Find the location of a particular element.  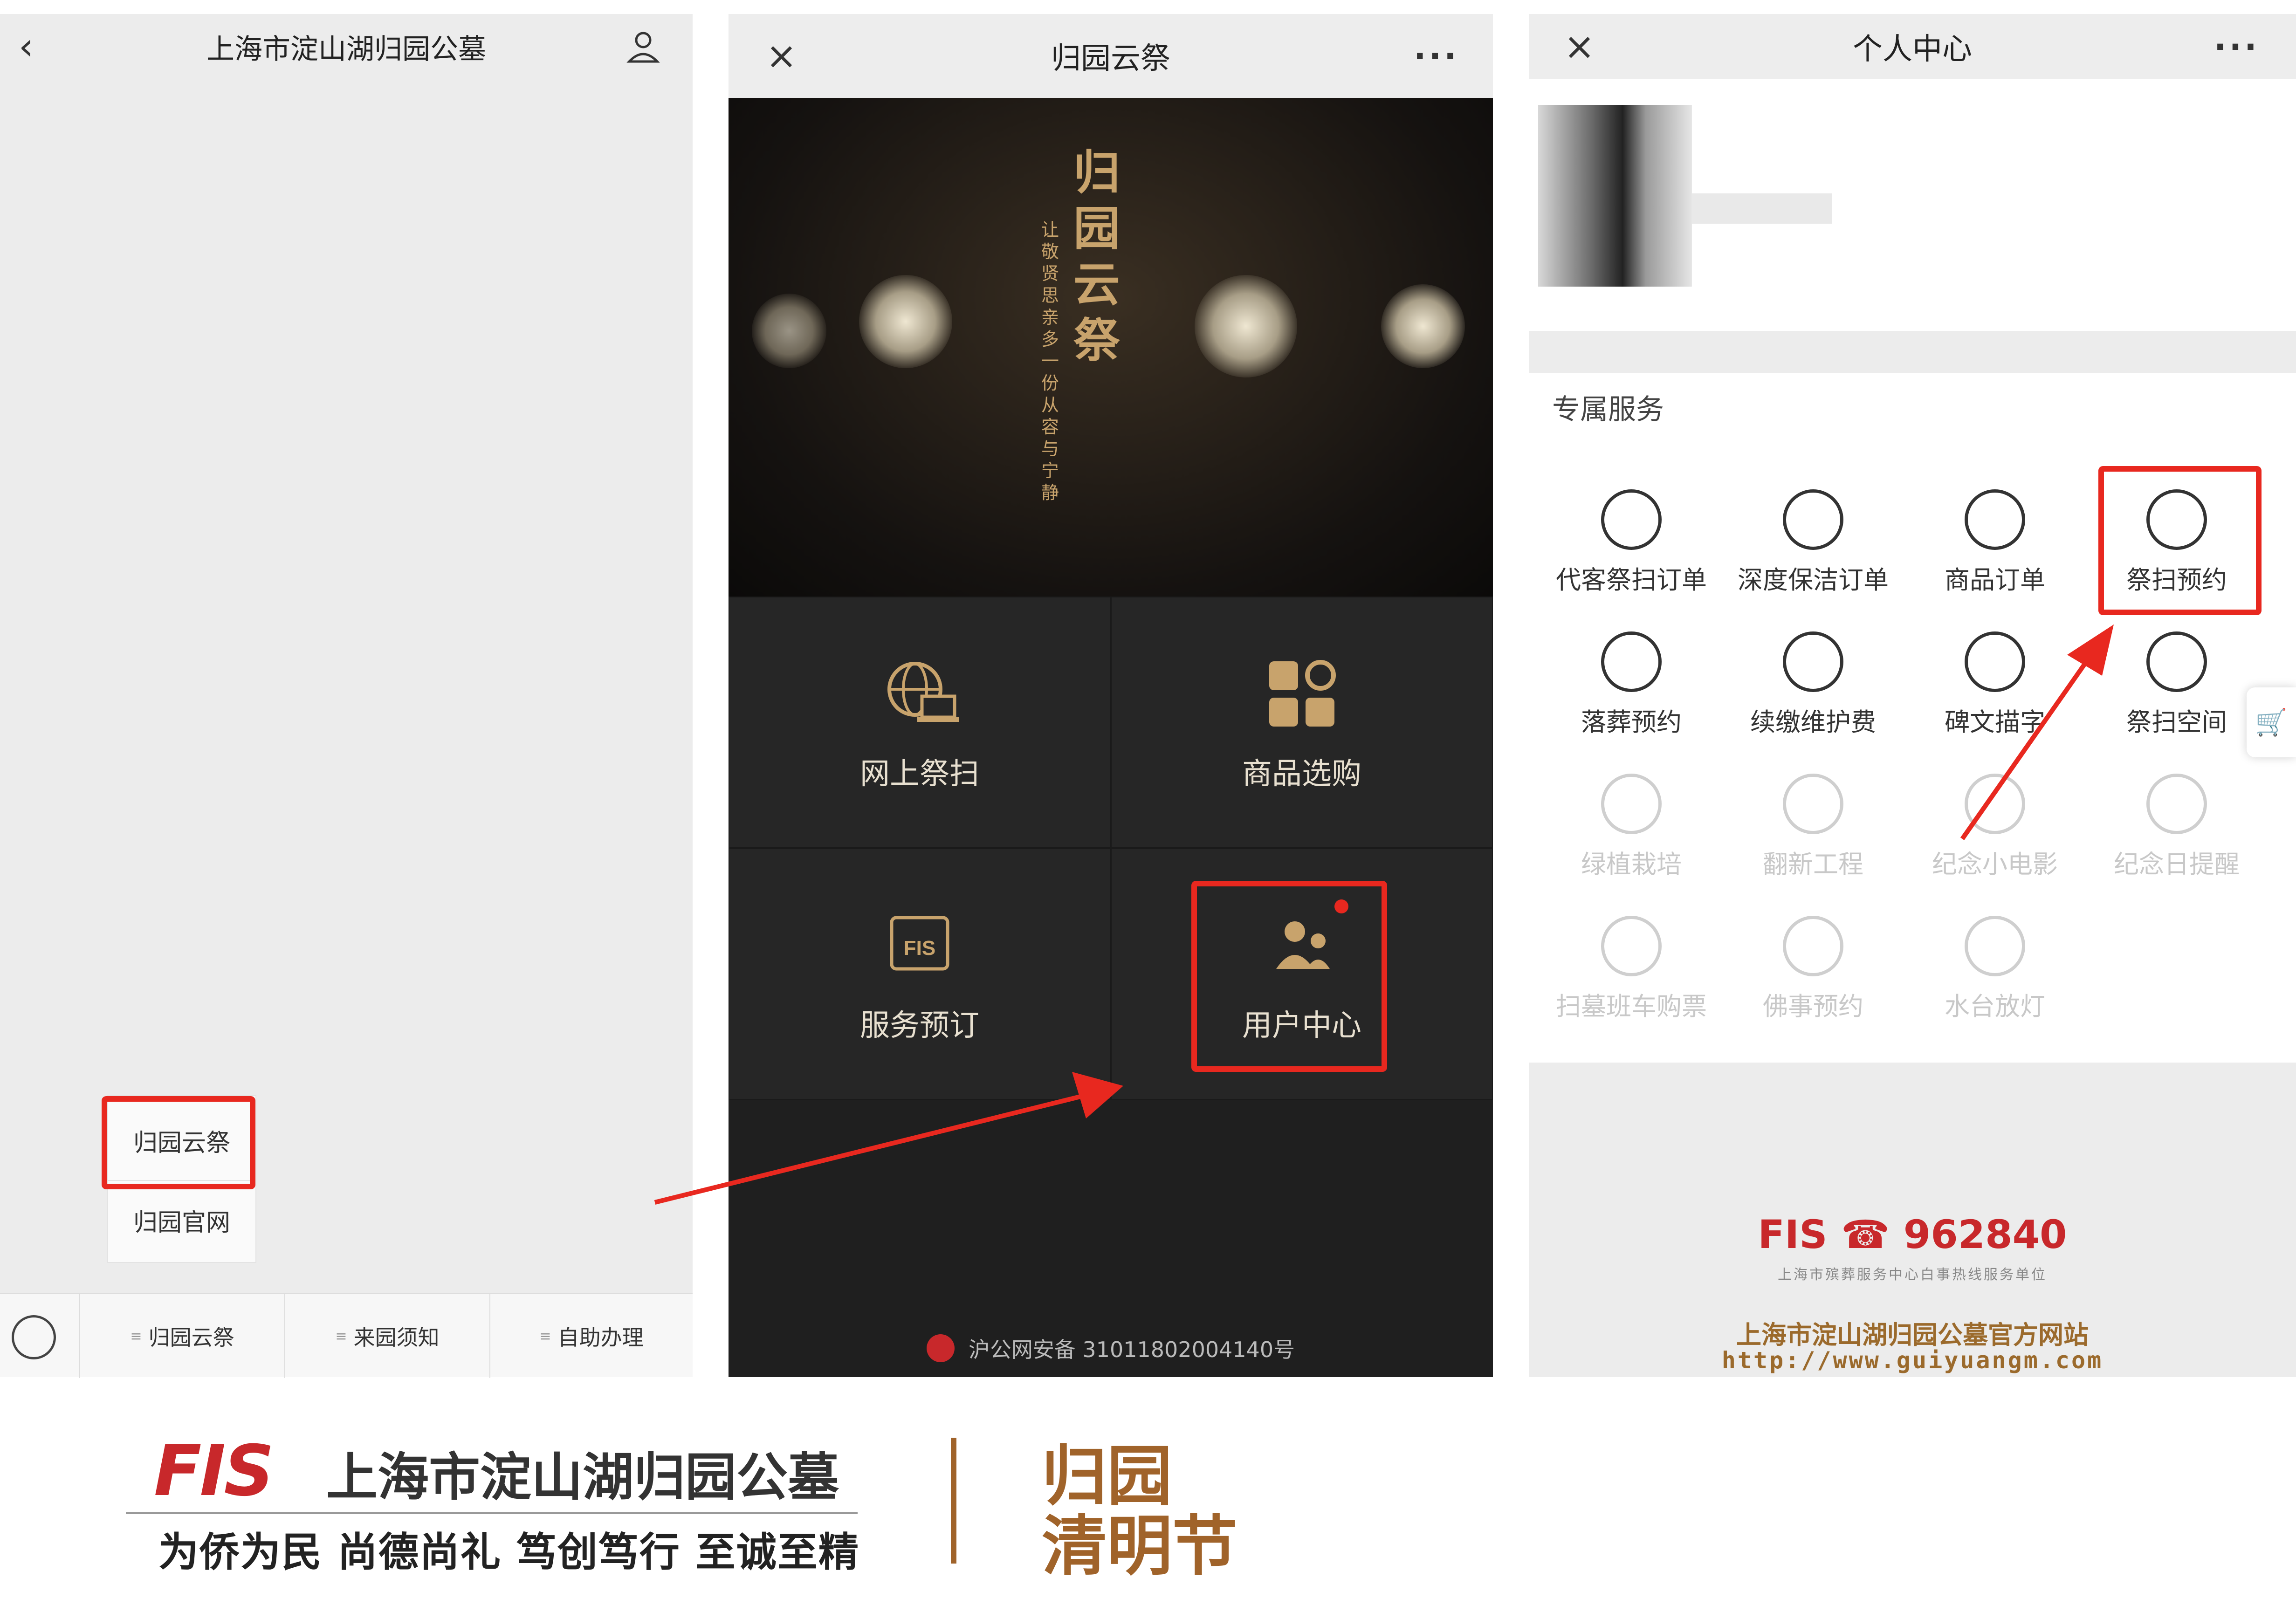

service-item: 落葬预约 is located at coordinates (1631, 687).